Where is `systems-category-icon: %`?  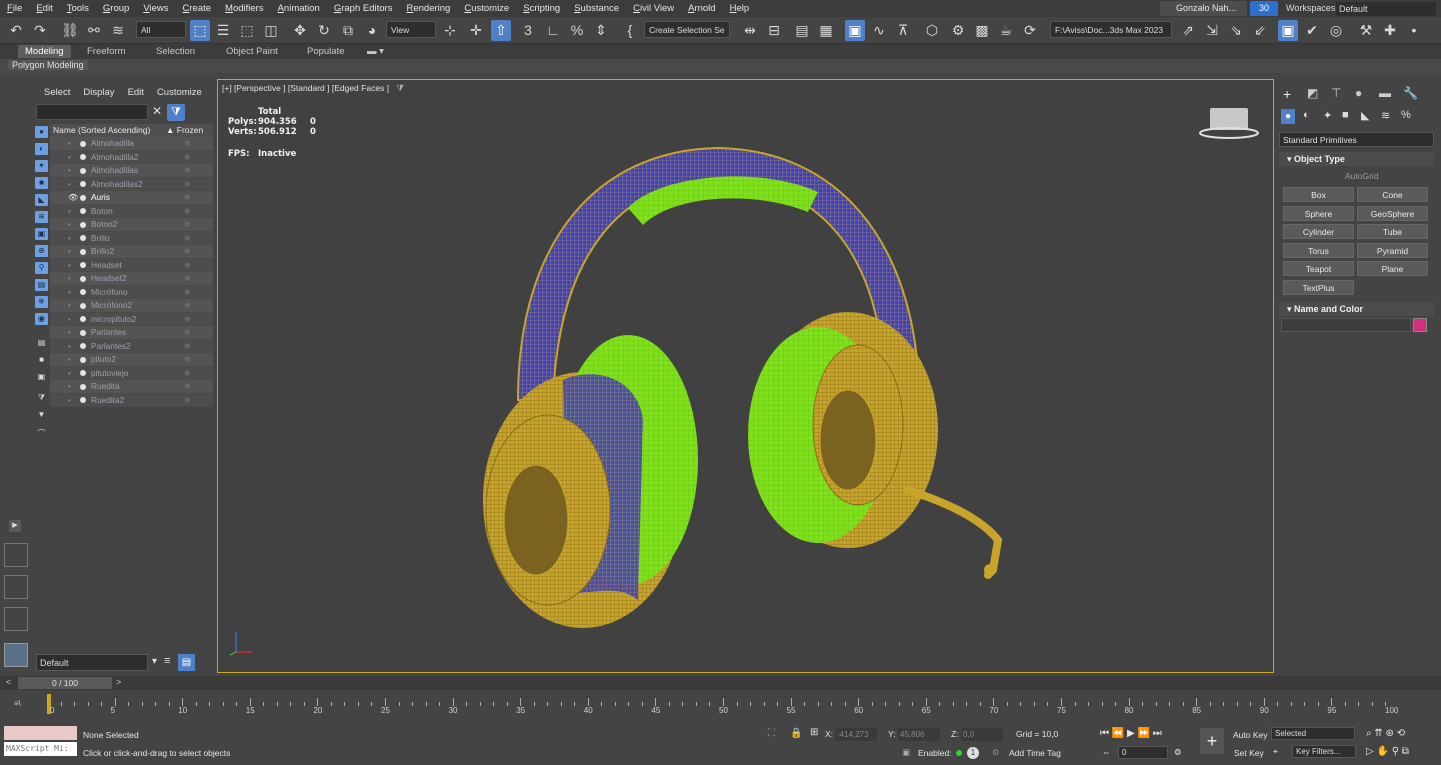
systems-category-icon: % is located at coordinates (1406, 115).